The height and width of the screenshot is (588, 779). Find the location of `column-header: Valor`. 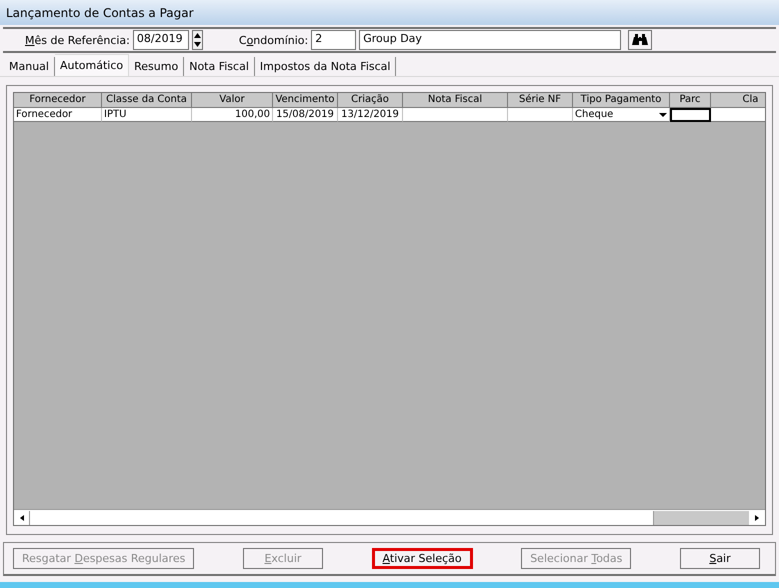

column-header: Valor is located at coordinates (232, 100).